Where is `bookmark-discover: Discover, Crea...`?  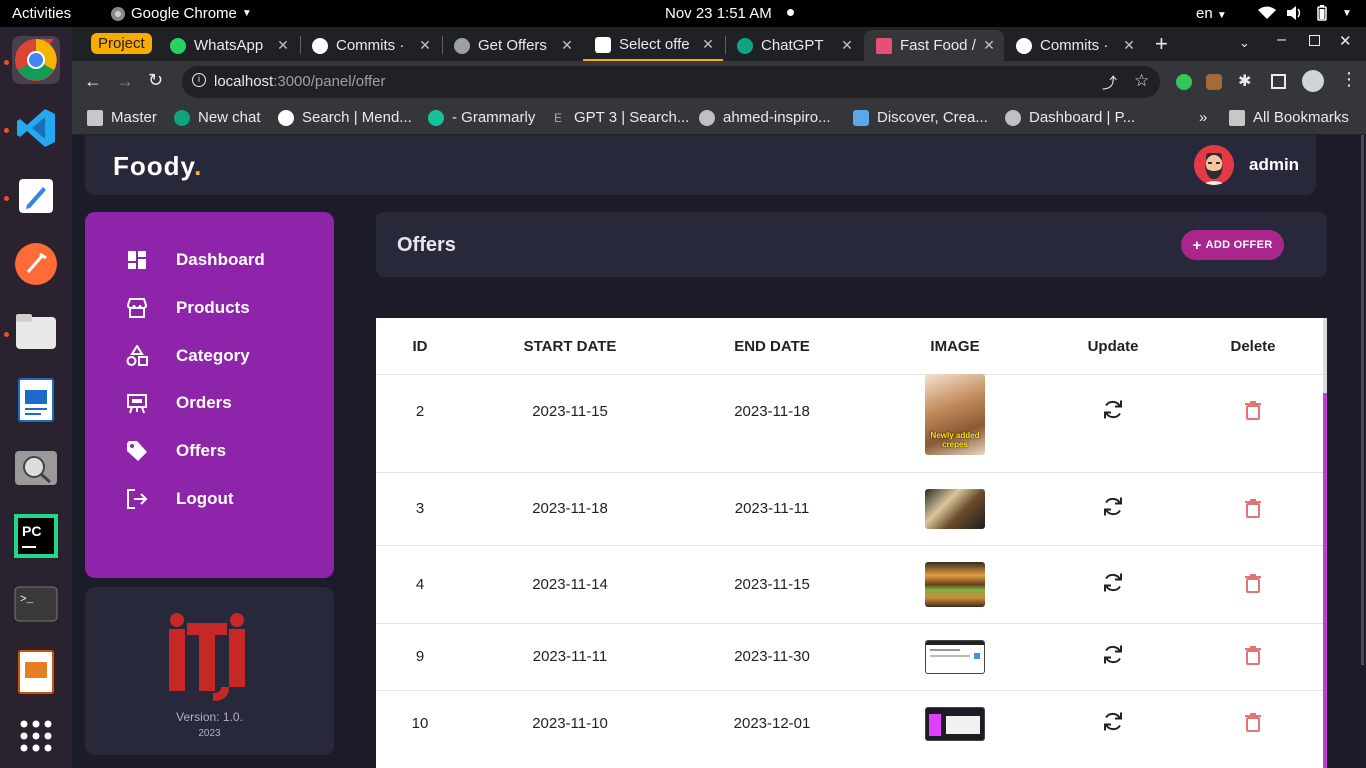 bookmark-discover: Discover, Crea... is located at coordinates (920, 117).